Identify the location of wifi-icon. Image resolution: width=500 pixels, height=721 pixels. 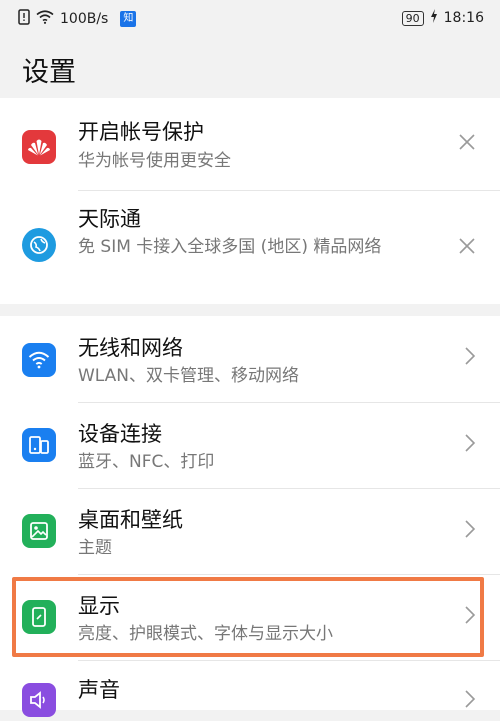
(39, 360).